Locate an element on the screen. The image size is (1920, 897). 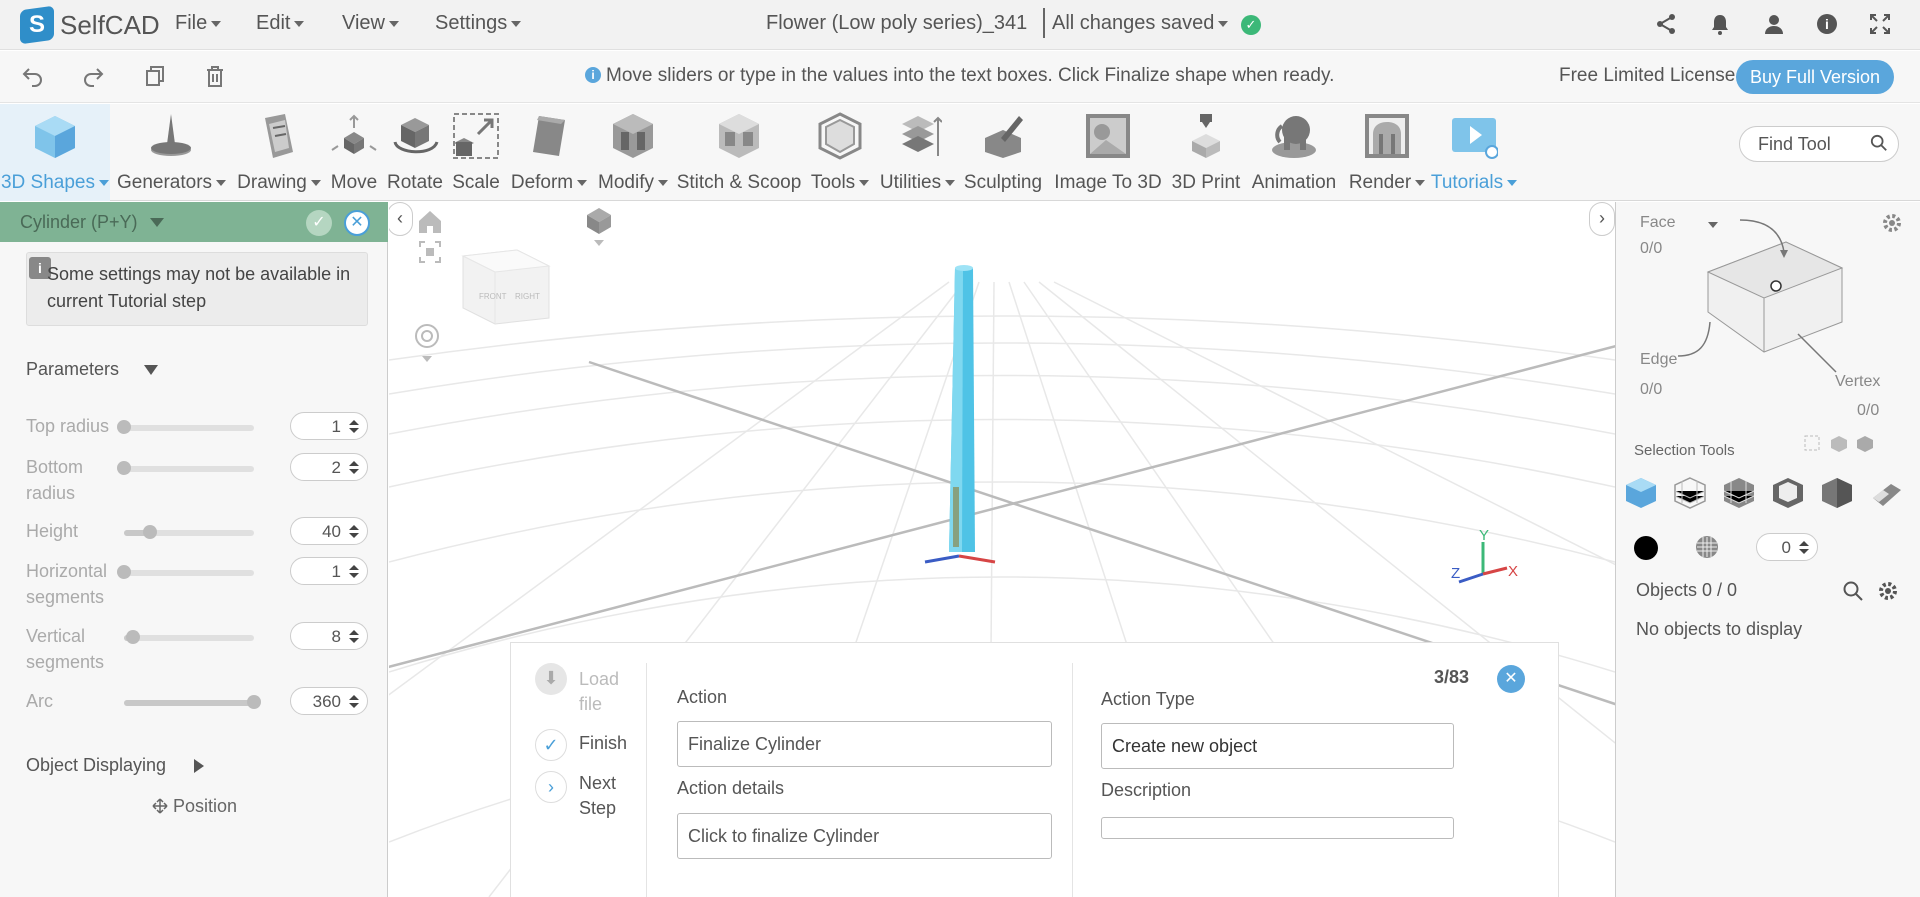
cylinder-object is located at coordinates (963, 412).